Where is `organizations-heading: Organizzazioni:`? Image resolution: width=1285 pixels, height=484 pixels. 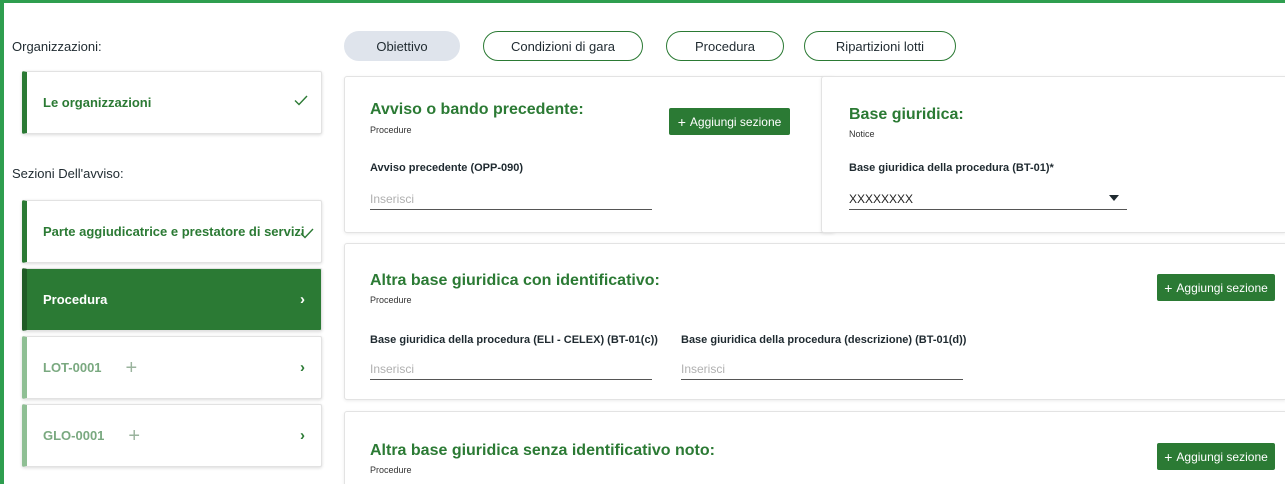 organizations-heading: Organizzazioni: is located at coordinates (57, 46).